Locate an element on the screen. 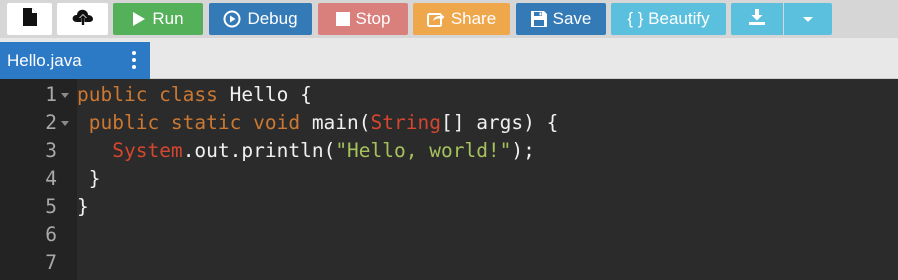 The height and width of the screenshot is (280, 898). play-icon is located at coordinates (139, 19).